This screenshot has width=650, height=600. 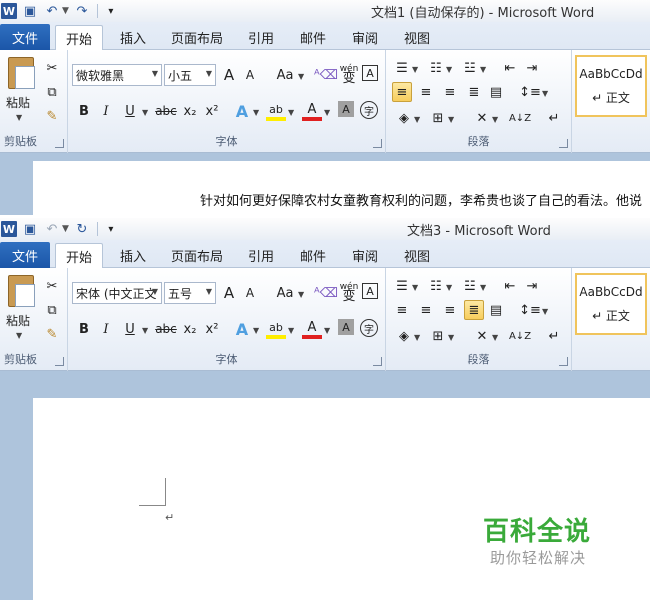 I want to click on font-color-icon: A, so click(x=312, y=329).